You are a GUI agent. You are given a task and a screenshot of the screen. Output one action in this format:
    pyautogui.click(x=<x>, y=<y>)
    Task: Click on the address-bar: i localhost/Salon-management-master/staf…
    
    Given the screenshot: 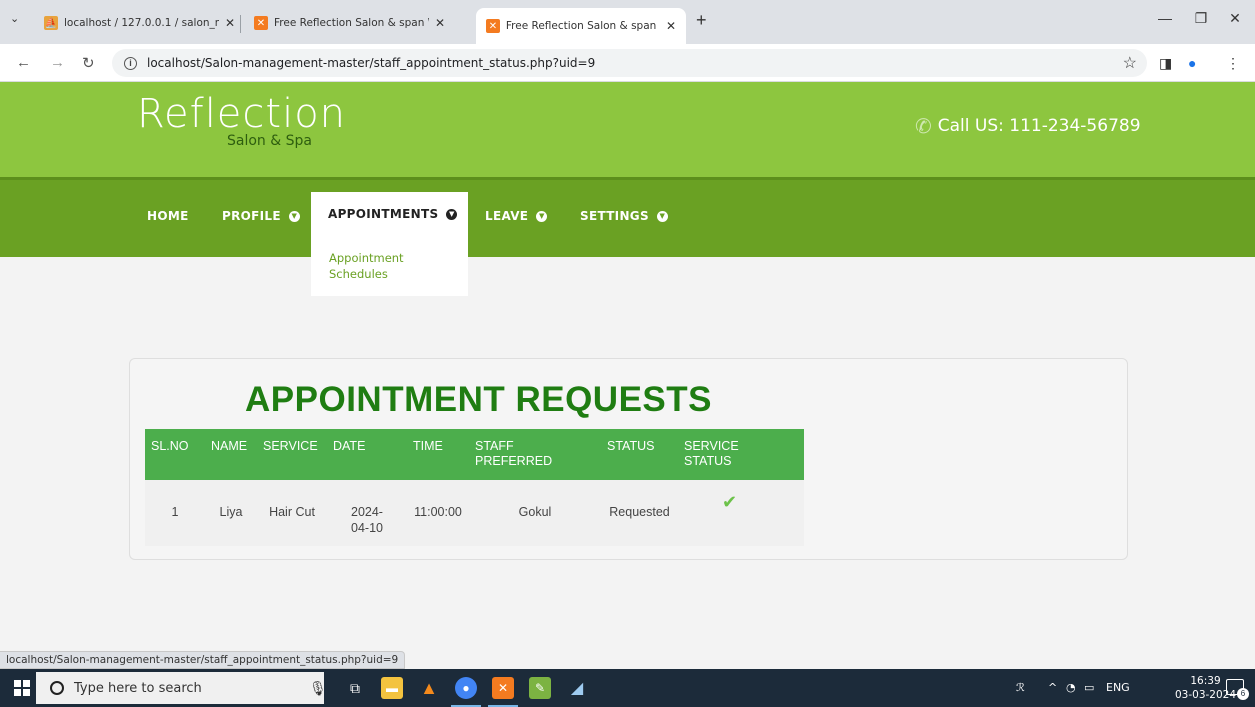 What is the action you would take?
    pyautogui.click(x=629, y=63)
    